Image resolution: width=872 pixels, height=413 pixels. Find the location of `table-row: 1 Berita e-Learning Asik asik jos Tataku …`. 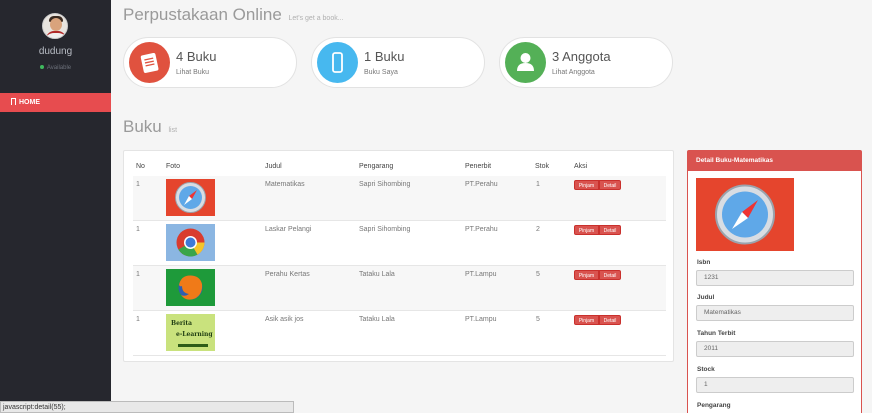

table-row: 1 Berita e-Learning Asik asik jos Tataku … is located at coordinates (399, 333).